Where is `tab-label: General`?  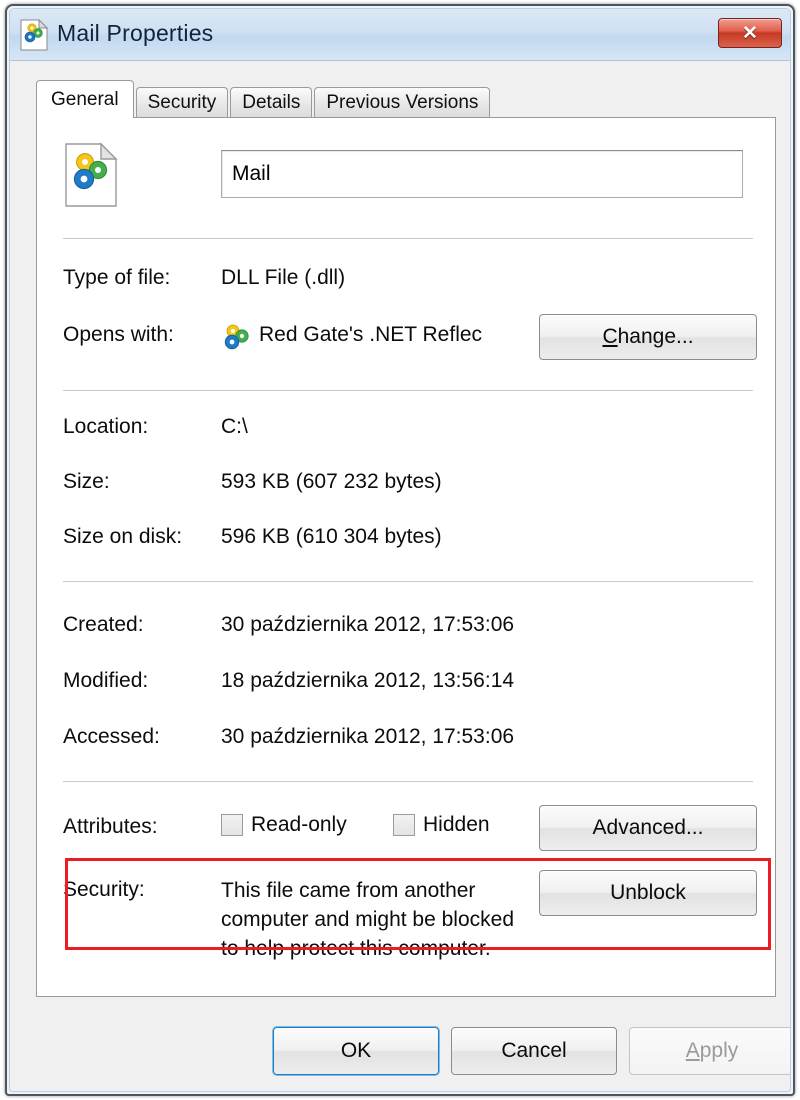 tab-label: General is located at coordinates (85, 99).